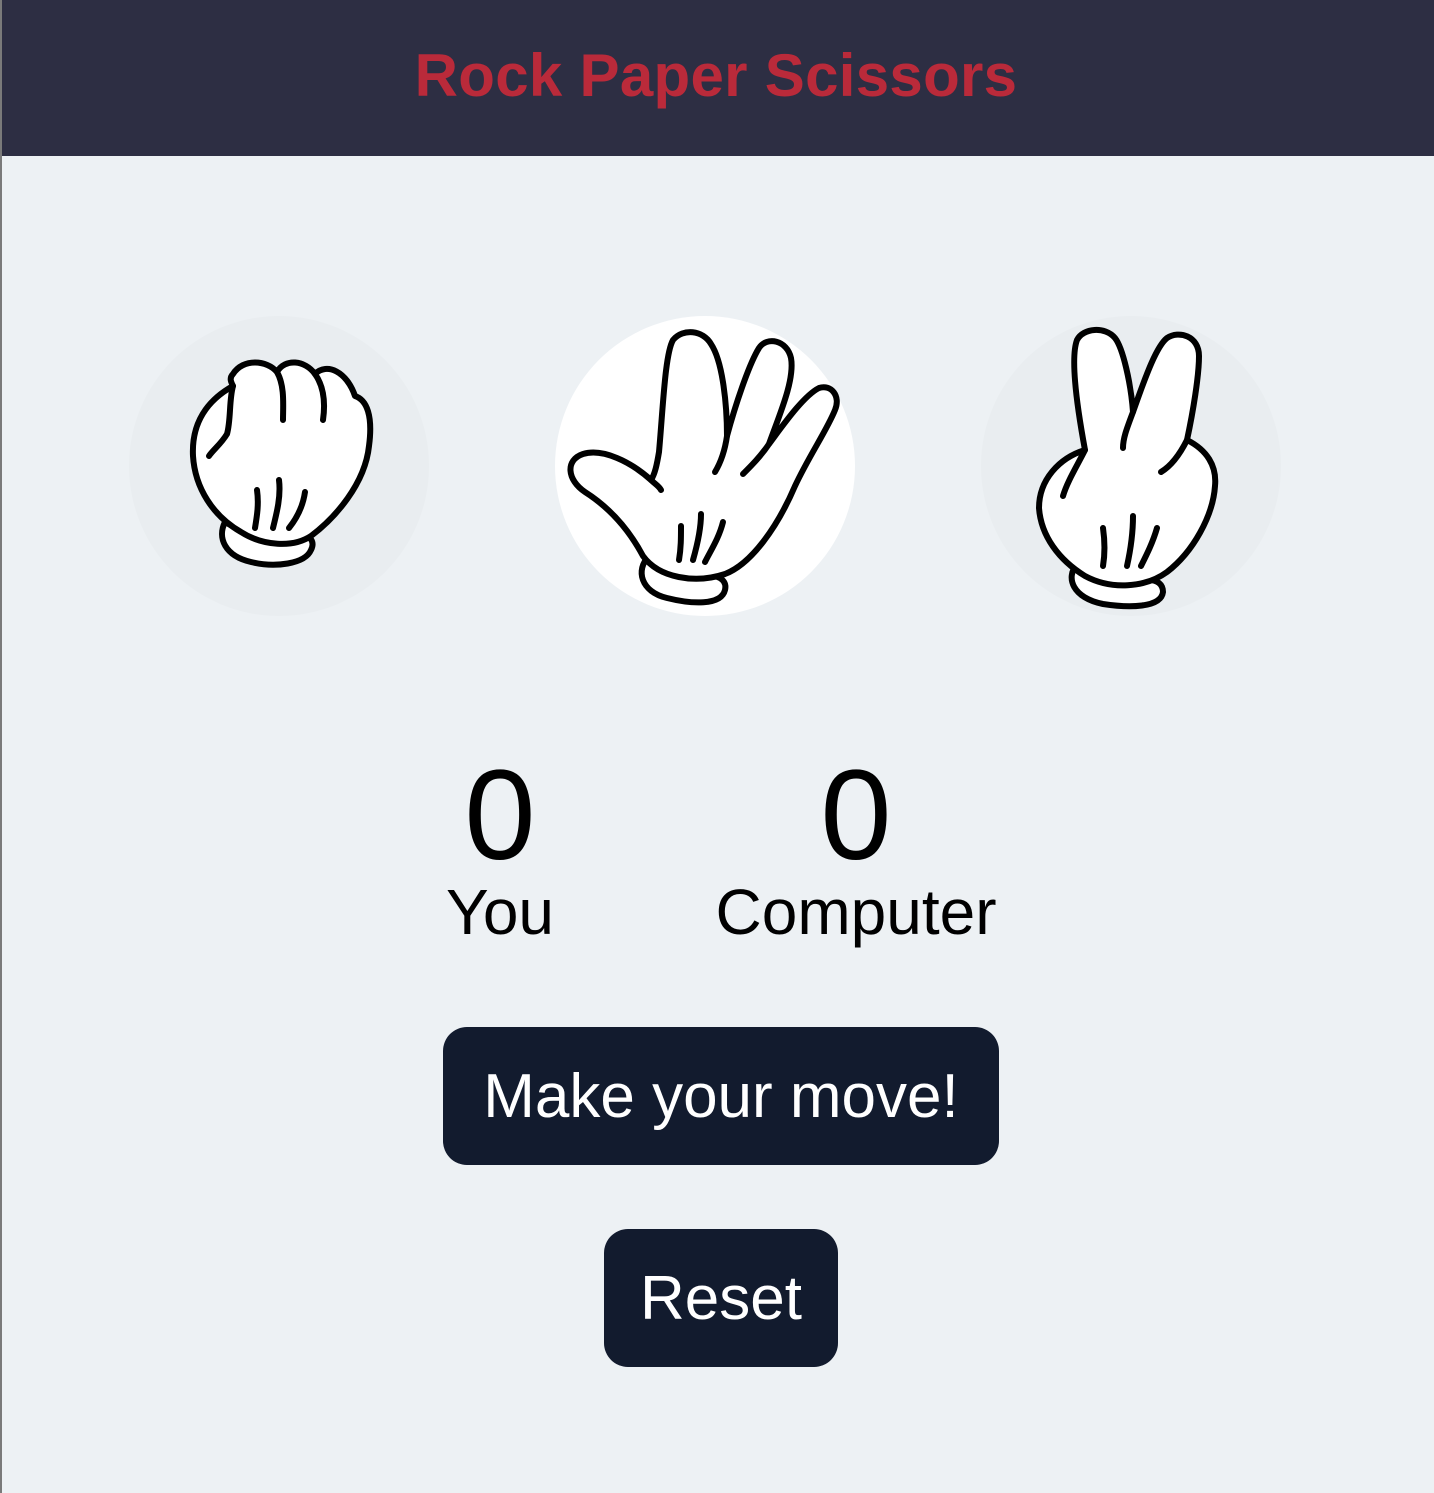 The height and width of the screenshot is (1493, 1434). What do you see at coordinates (1127, 468) in the screenshot?
I see `scissors-two-finger-glove-icon` at bounding box center [1127, 468].